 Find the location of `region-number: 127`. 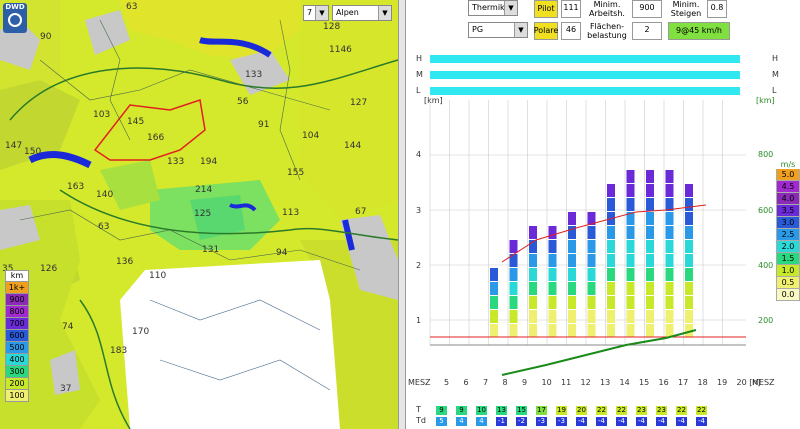

region-number: 127 is located at coordinates (358, 103).